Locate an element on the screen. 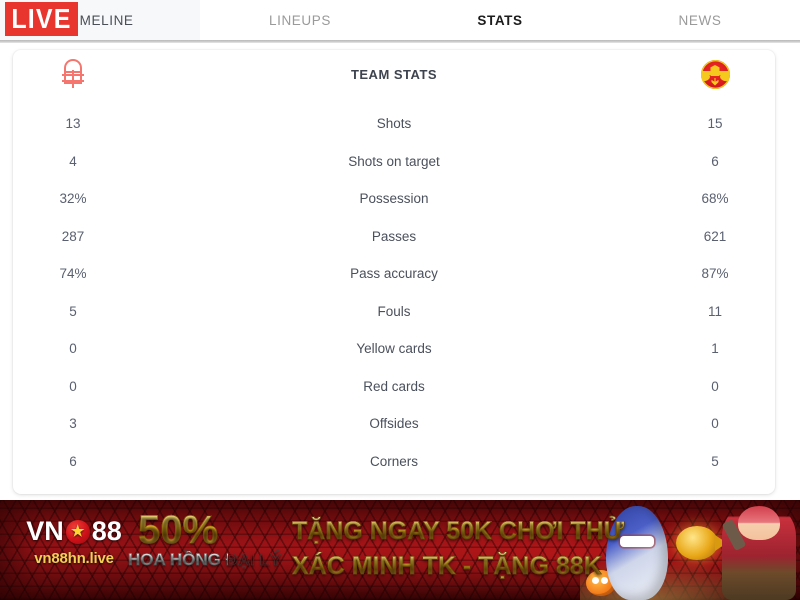 This screenshot has height=600, width=800. ad-offer-block: 50% HOA HỒNG ĐẠI LÝ is located at coordinates (205, 539).